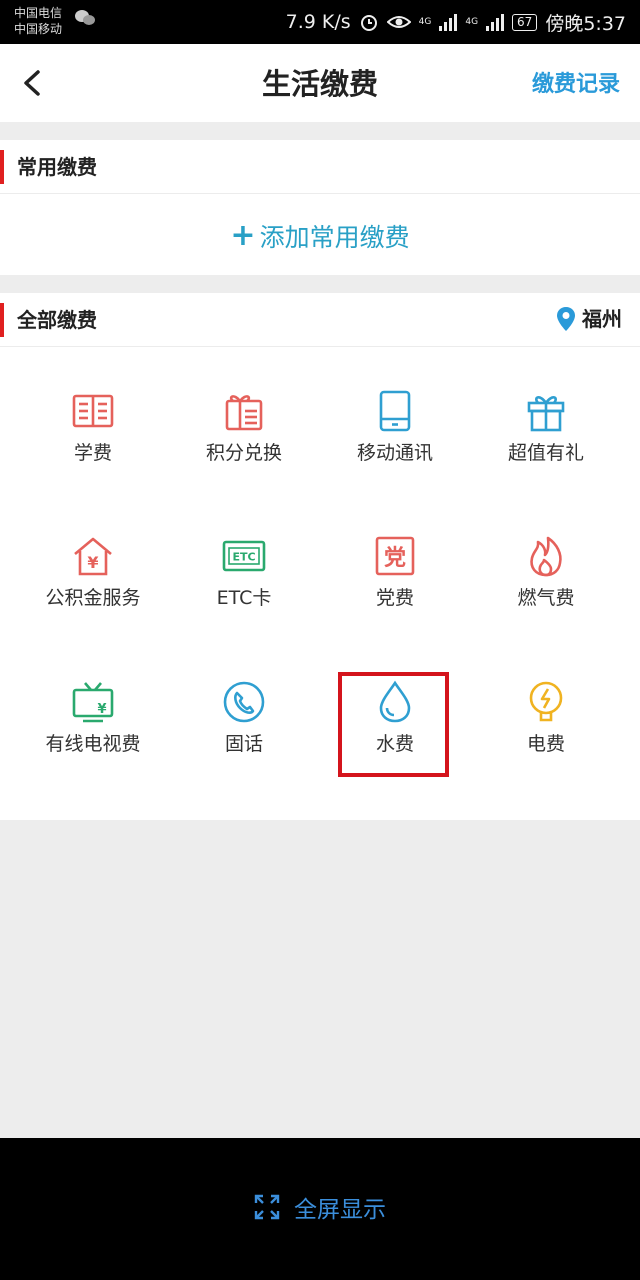 The height and width of the screenshot is (1280, 640). I want to click on section-title: 全部缴费, so click(57, 320).